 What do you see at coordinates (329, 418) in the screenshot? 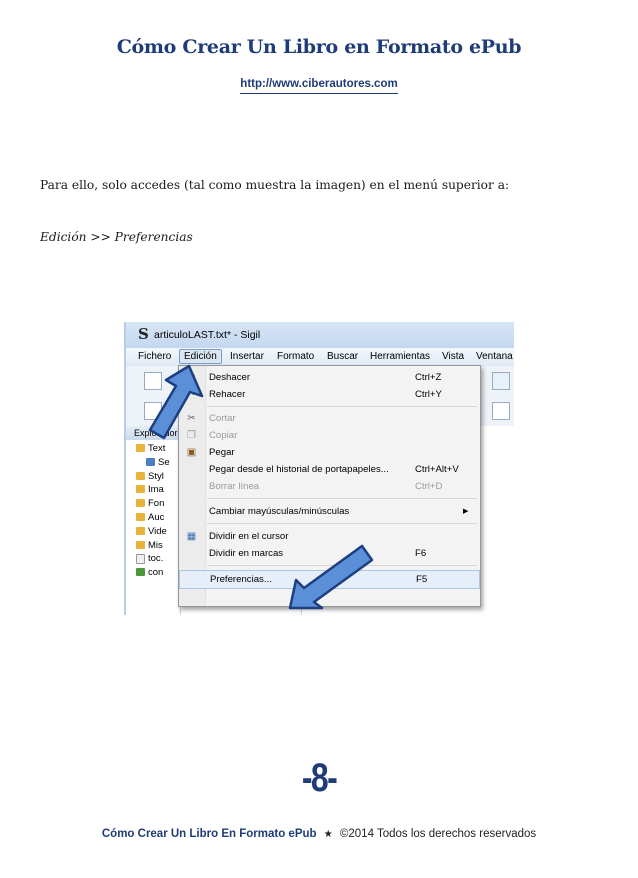
I see `menu-item-cortar: ✂ Cortar` at bounding box center [329, 418].